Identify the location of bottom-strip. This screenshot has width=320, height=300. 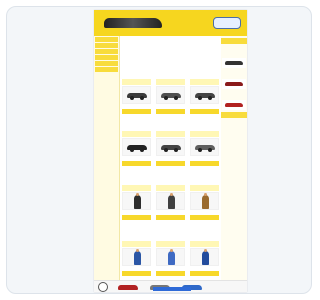
(170, 286).